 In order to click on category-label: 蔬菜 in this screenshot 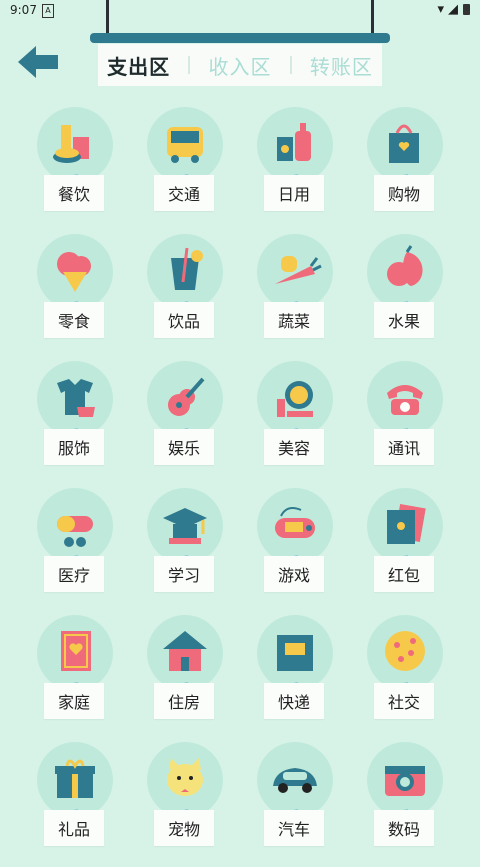, I will do `click(294, 320)`.